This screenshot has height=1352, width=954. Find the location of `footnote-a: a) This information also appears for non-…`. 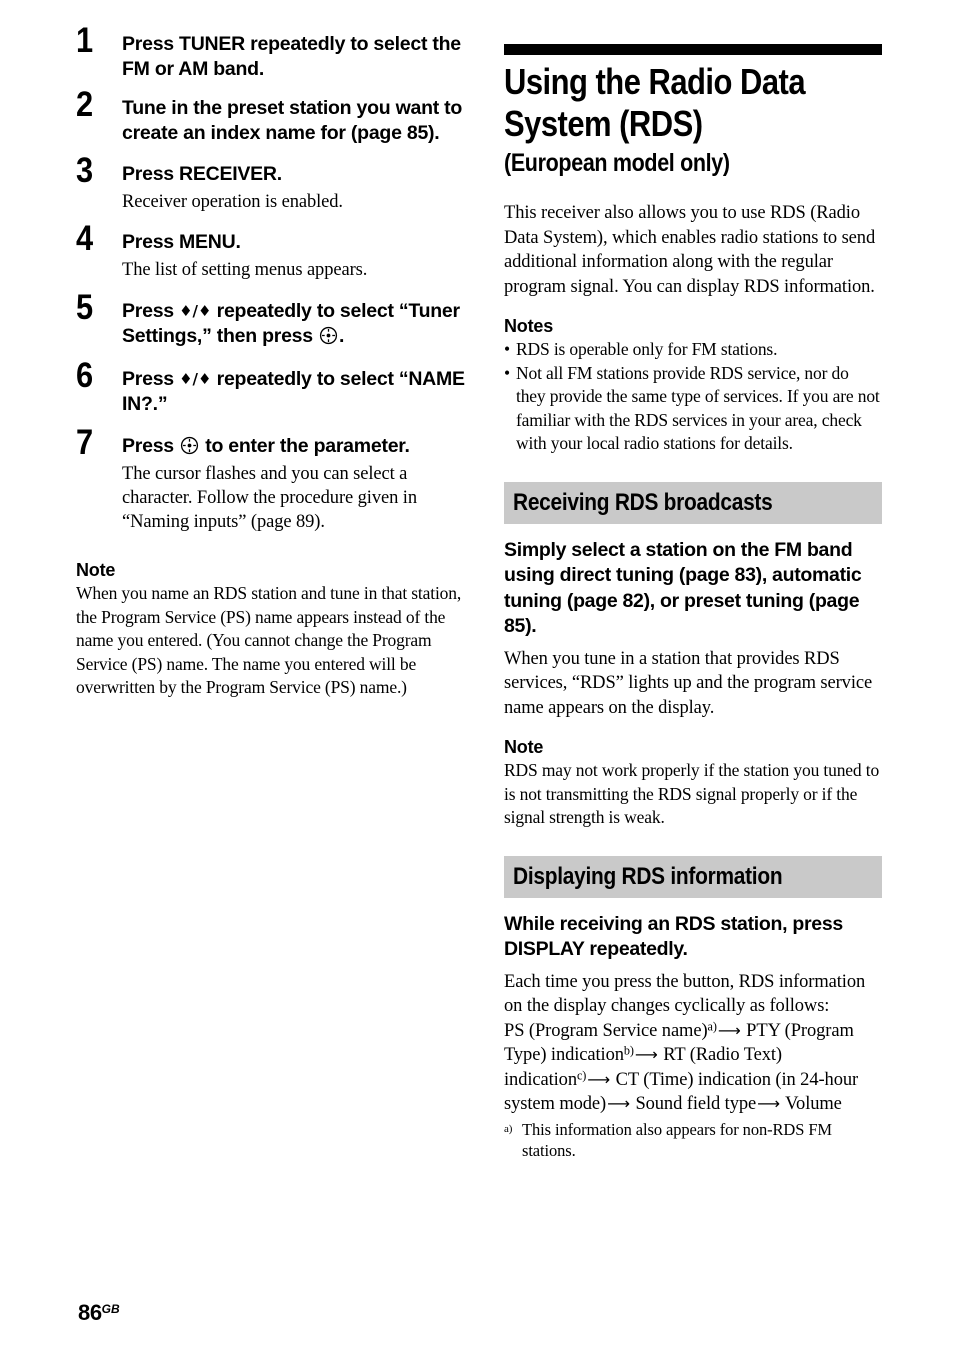

footnote-a: a) This information also appears for non-… is located at coordinates (693, 1140).